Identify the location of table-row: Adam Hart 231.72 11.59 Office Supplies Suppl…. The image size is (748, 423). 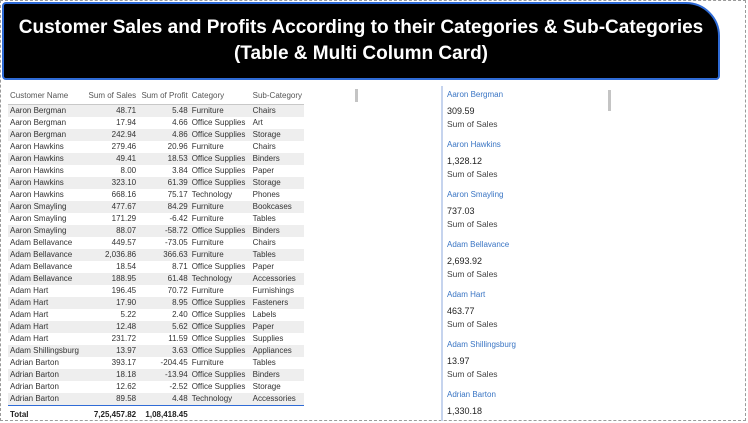
(156, 339).